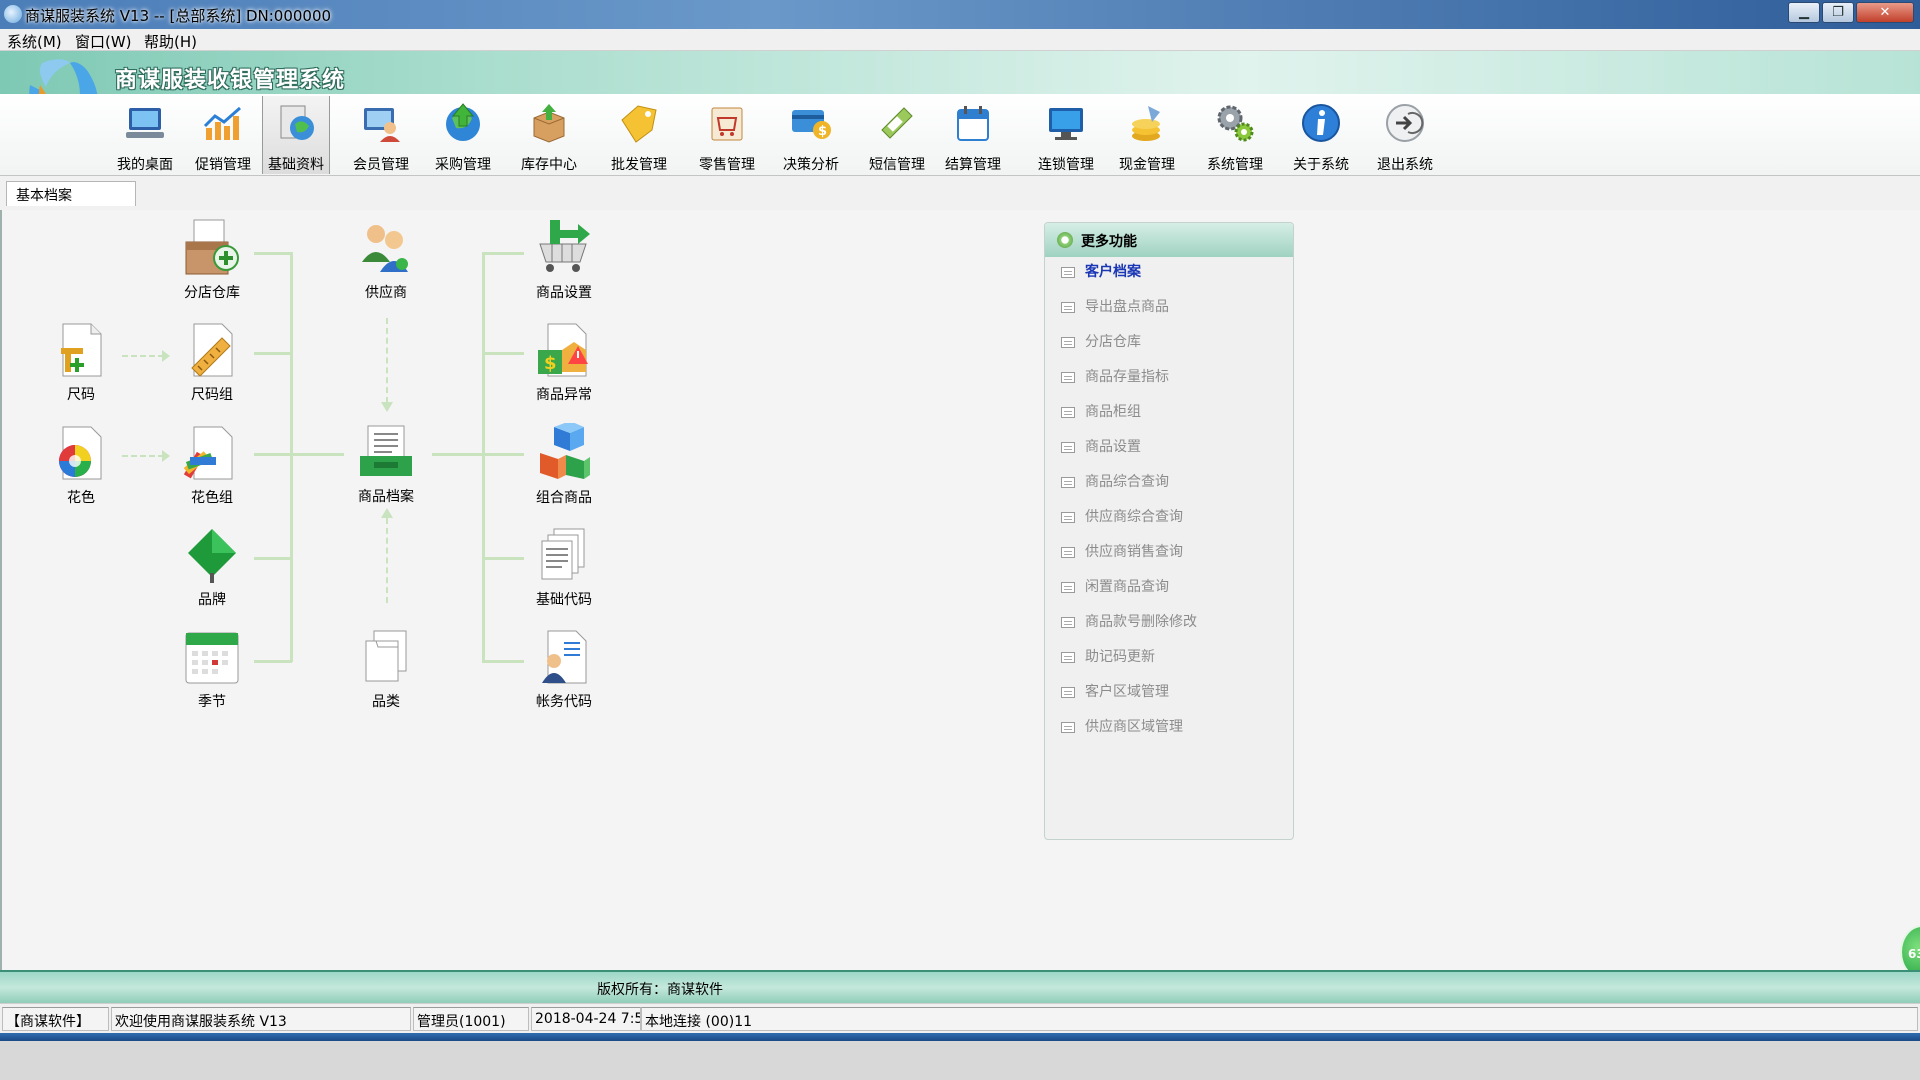 Image resolution: width=1920 pixels, height=1080 pixels. Describe the element at coordinates (564, 260) in the screenshot. I see `module-product-settings: 商品设置` at that location.